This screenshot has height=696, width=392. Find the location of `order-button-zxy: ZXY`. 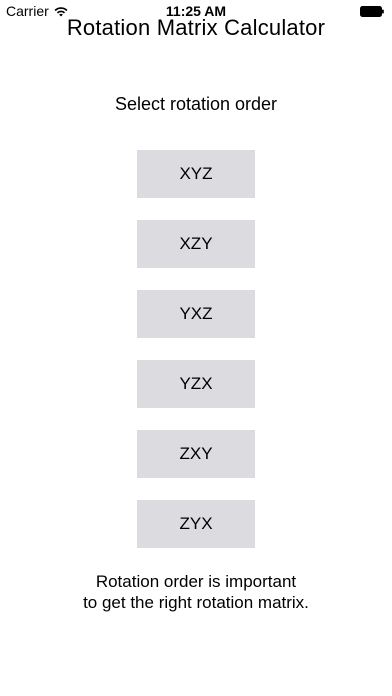

order-button-zxy: ZXY is located at coordinates (196, 454).